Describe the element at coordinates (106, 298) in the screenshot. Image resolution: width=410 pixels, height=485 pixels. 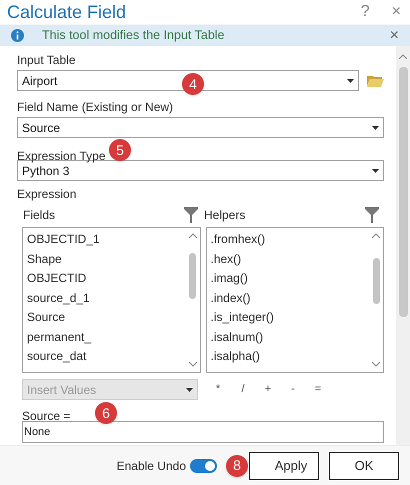
I see `list-item: source_d_1` at that location.